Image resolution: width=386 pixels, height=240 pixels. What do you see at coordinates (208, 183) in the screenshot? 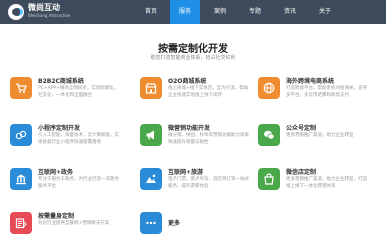
I see `service-description: 电子门票、景点导览、酒店预订等一站式服务，提升游客体验` at bounding box center [208, 183].